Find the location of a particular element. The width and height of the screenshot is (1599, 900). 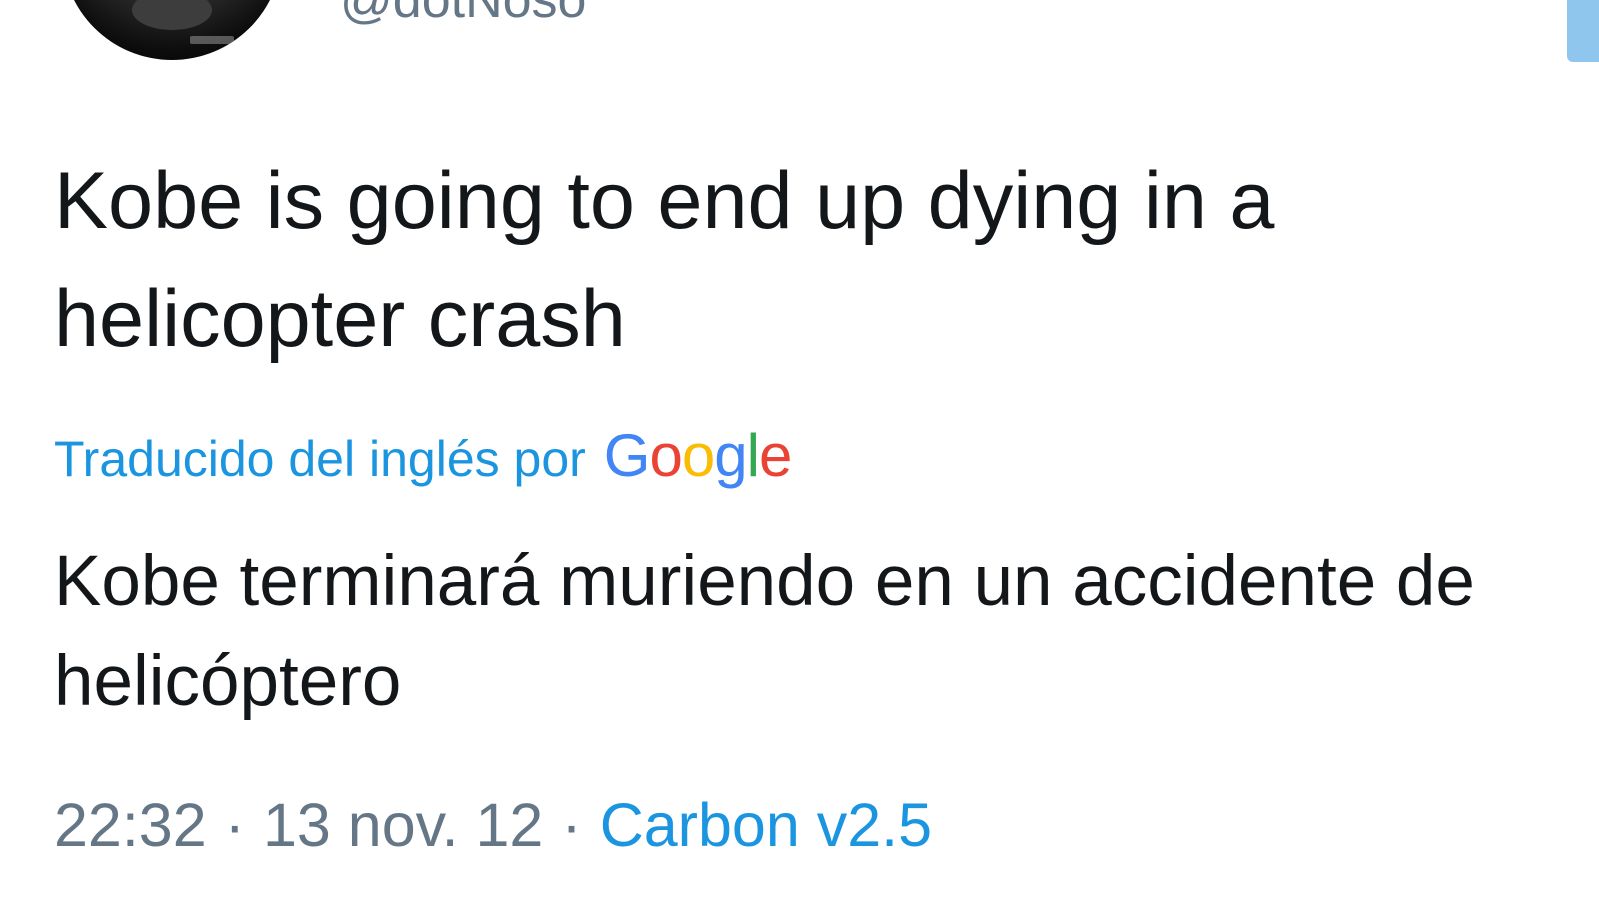

tweet-time: 22:32 is located at coordinates (130, 825).